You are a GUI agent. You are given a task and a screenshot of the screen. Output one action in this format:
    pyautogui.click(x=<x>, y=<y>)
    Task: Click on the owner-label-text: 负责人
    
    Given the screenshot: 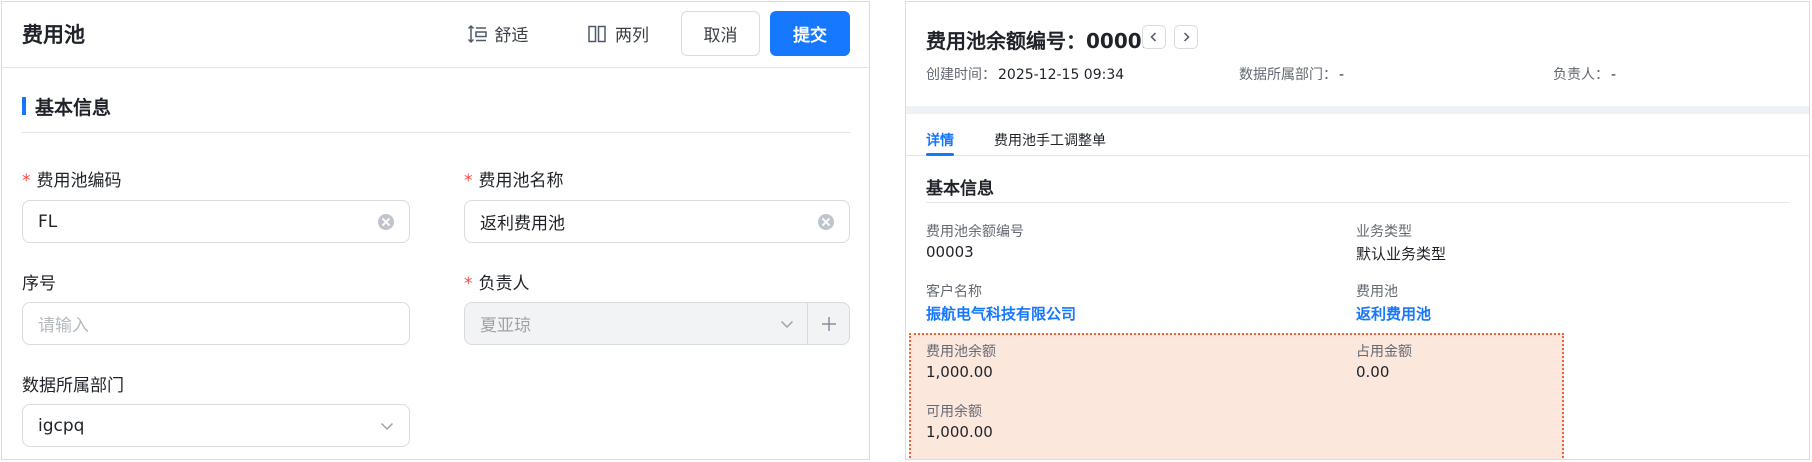 What is the action you would take?
    pyautogui.click(x=504, y=284)
    